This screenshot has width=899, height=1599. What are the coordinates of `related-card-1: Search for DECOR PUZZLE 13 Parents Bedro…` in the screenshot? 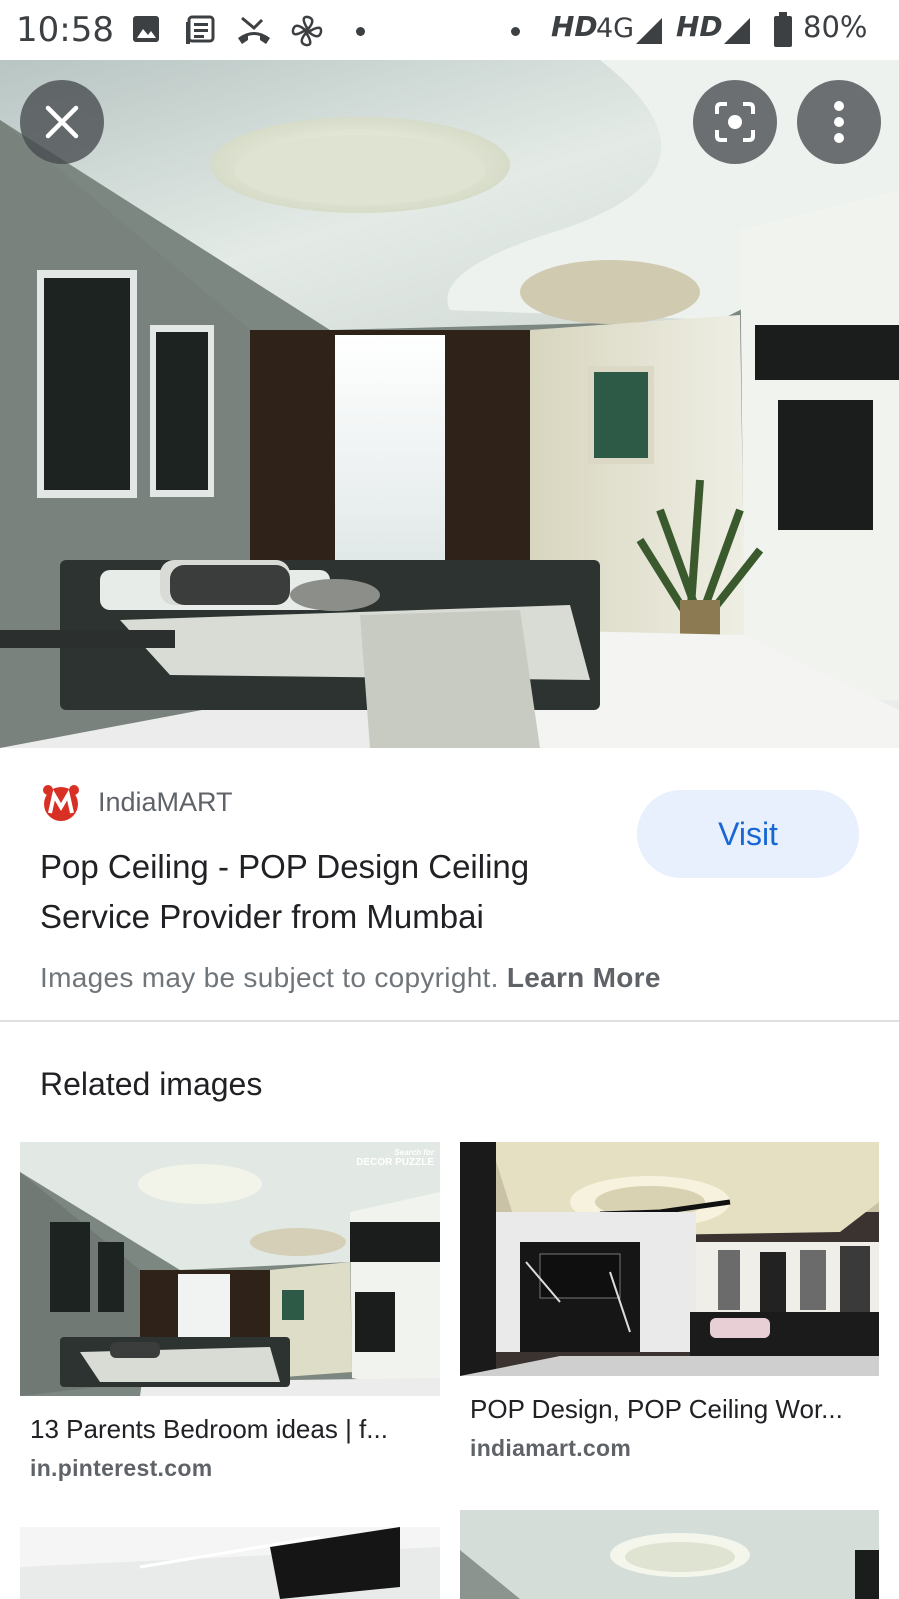 It's located at (230, 1312).